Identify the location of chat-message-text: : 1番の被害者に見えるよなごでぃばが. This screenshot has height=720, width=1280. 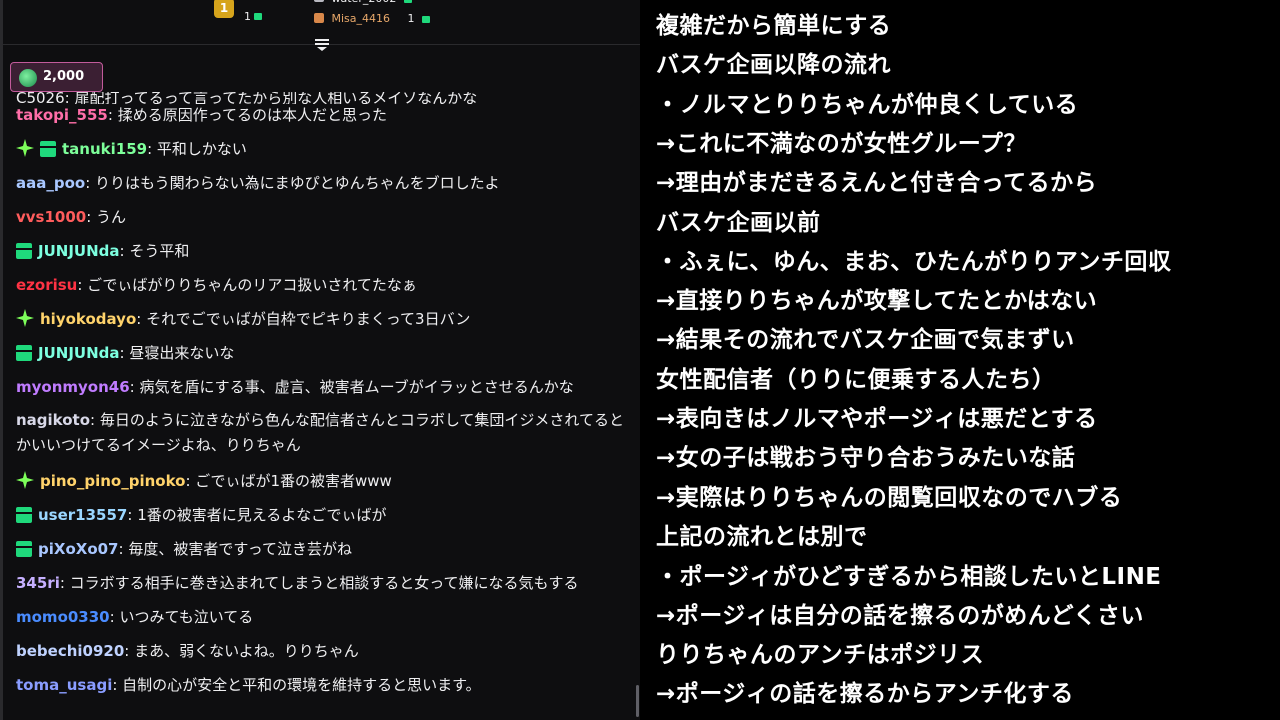
(257, 515).